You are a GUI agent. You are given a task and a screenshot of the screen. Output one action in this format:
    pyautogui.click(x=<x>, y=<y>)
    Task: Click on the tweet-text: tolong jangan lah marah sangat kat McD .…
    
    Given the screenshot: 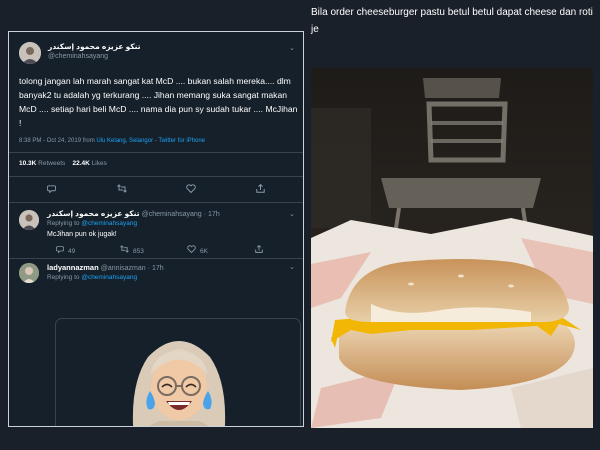 What is the action you would take?
    pyautogui.click(x=158, y=102)
    